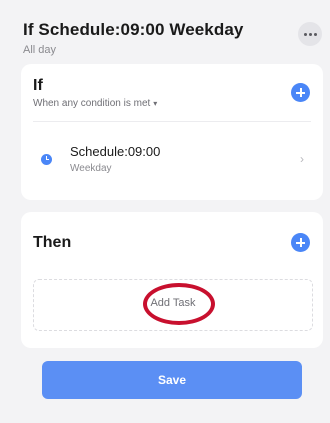  What do you see at coordinates (172, 121) in the screenshot?
I see `divider` at bounding box center [172, 121].